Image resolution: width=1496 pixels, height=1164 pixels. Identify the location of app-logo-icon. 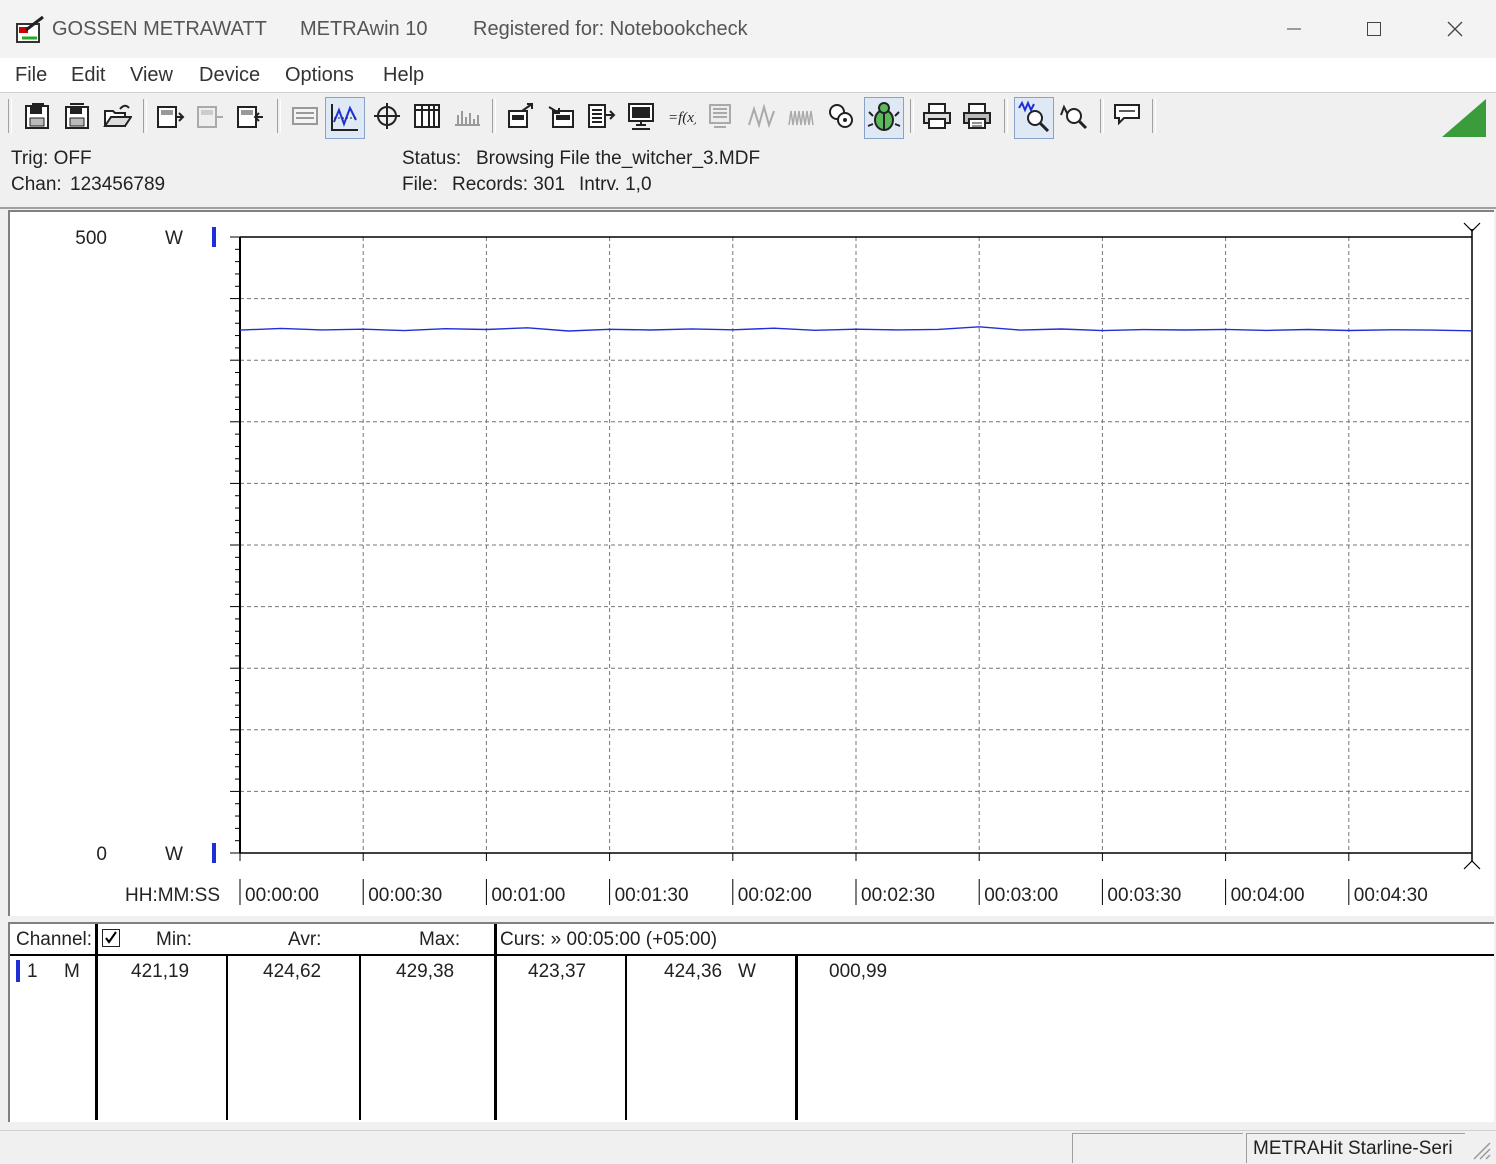
(30, 29).